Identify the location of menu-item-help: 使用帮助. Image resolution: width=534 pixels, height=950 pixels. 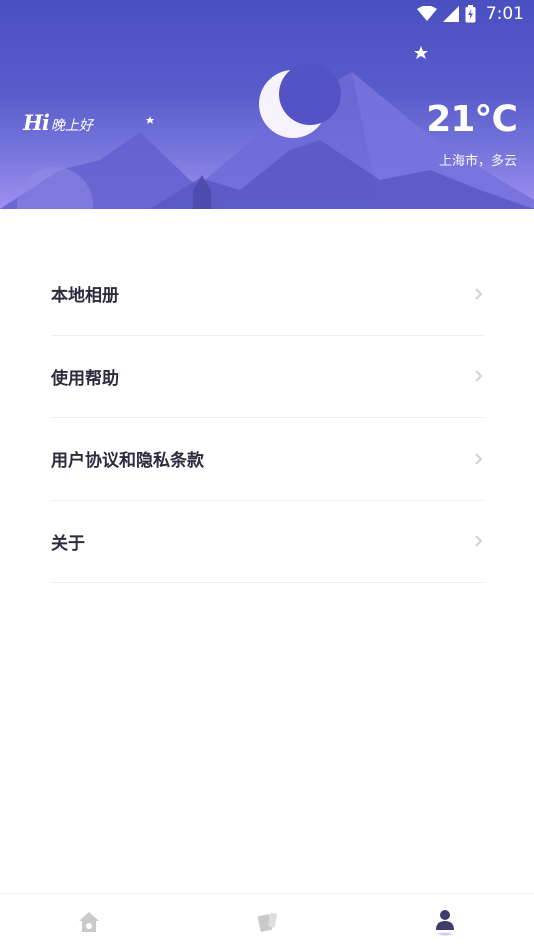
(267, 377).